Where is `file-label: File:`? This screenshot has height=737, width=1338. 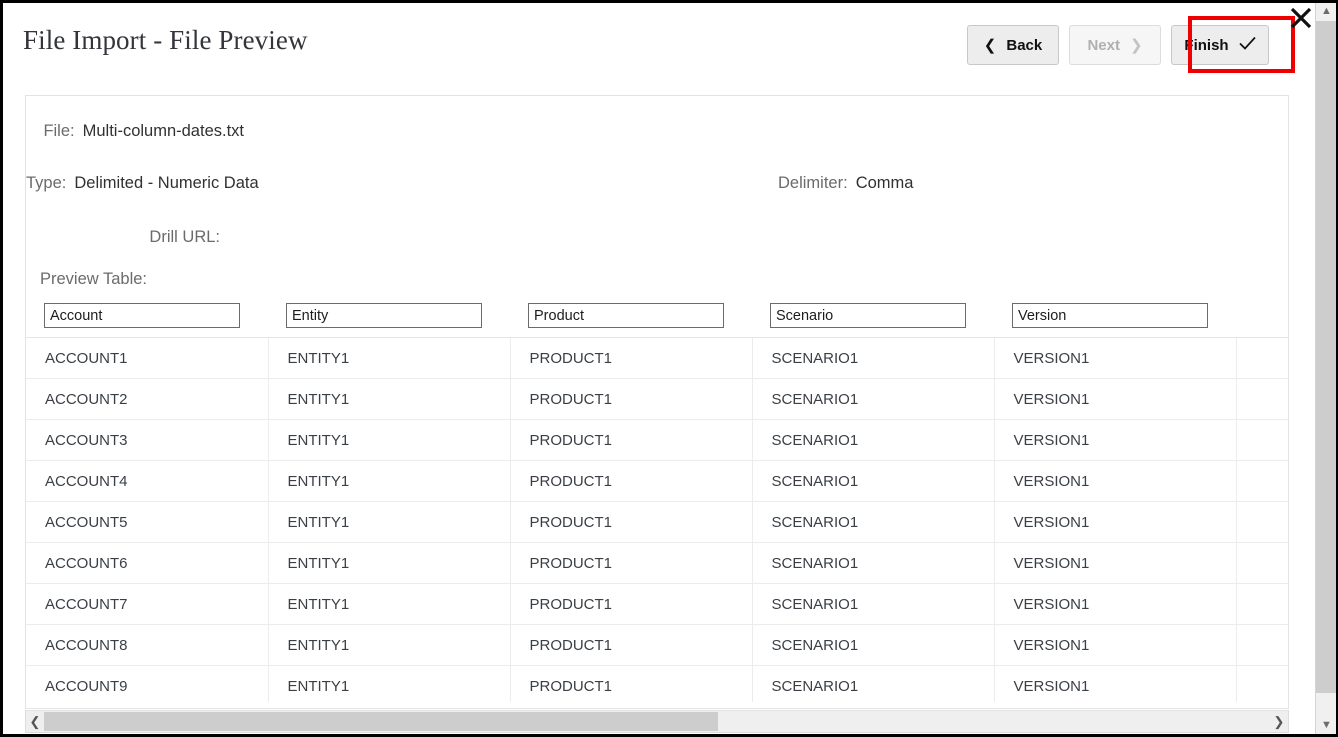 file-label: File: is located at coordinates (59, 131).